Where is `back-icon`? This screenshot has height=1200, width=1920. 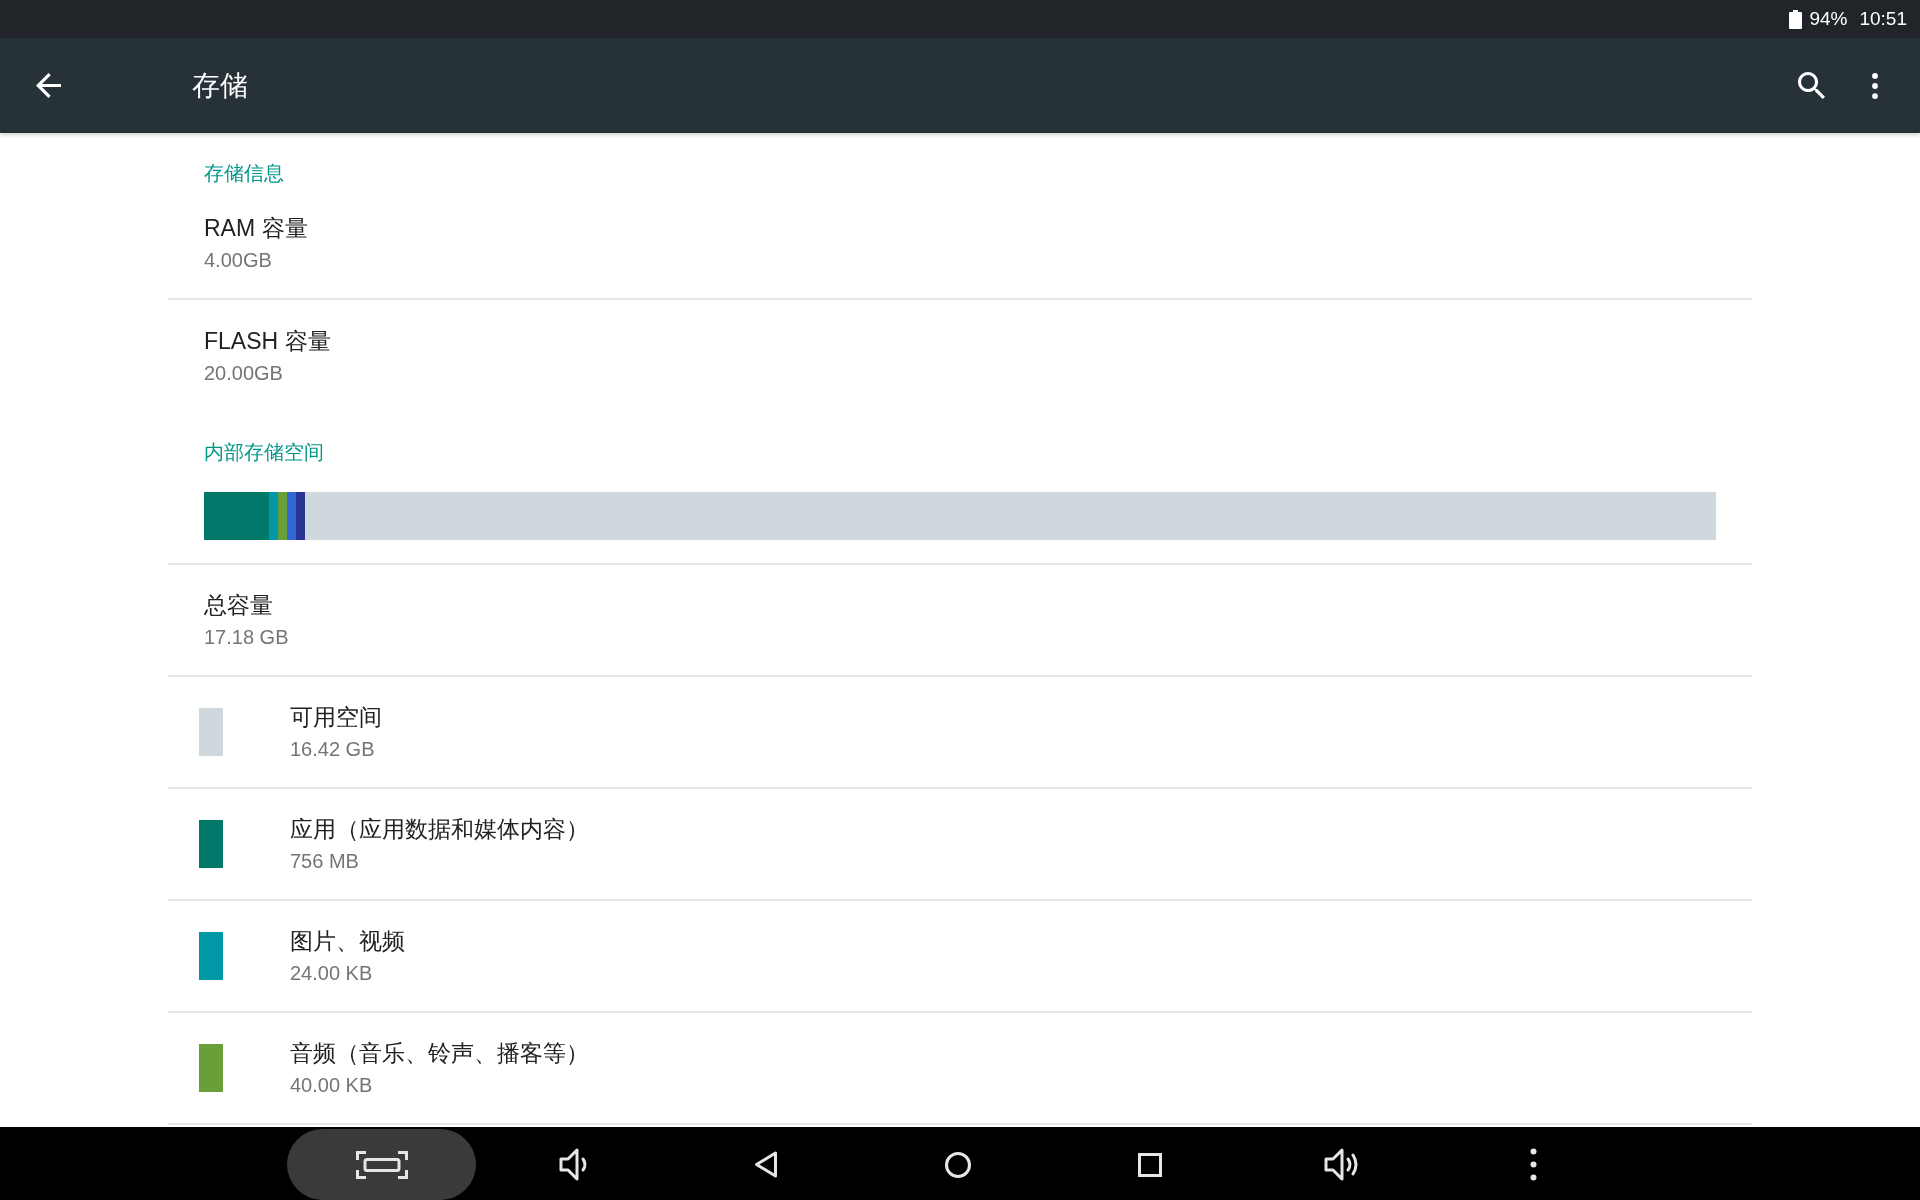 back-icon is located at coordinates (765, 1164).